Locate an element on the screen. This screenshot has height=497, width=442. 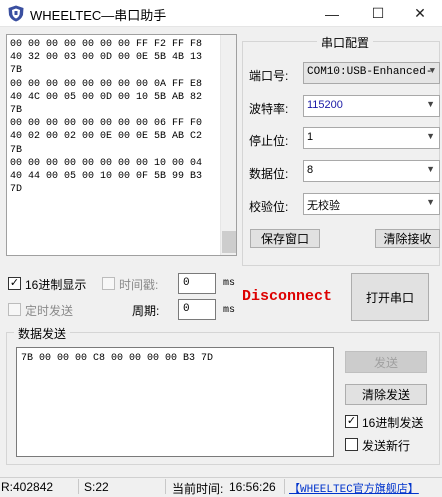
current-time-value: 16:56:26 is located at coordinates (252, 487).